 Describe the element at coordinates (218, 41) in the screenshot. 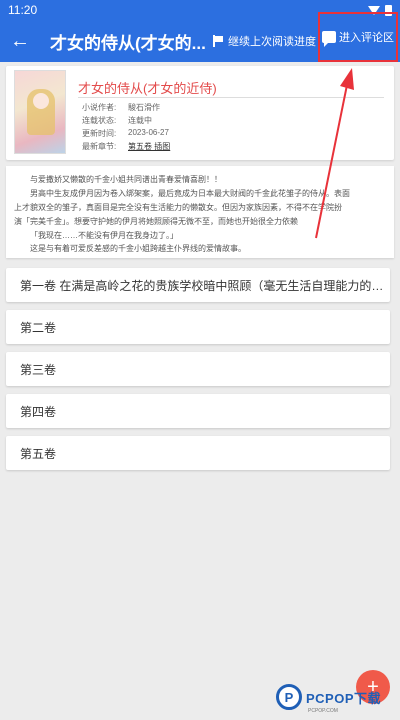

I see `flag-icon` at that location.